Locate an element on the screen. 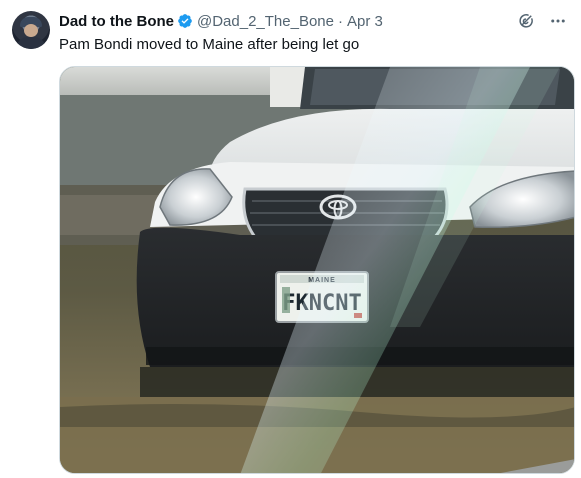 The height and width of the screenshot is (478, 581). author-handle: @Dad_2_The_Bone is located at coordinates (265, 21).